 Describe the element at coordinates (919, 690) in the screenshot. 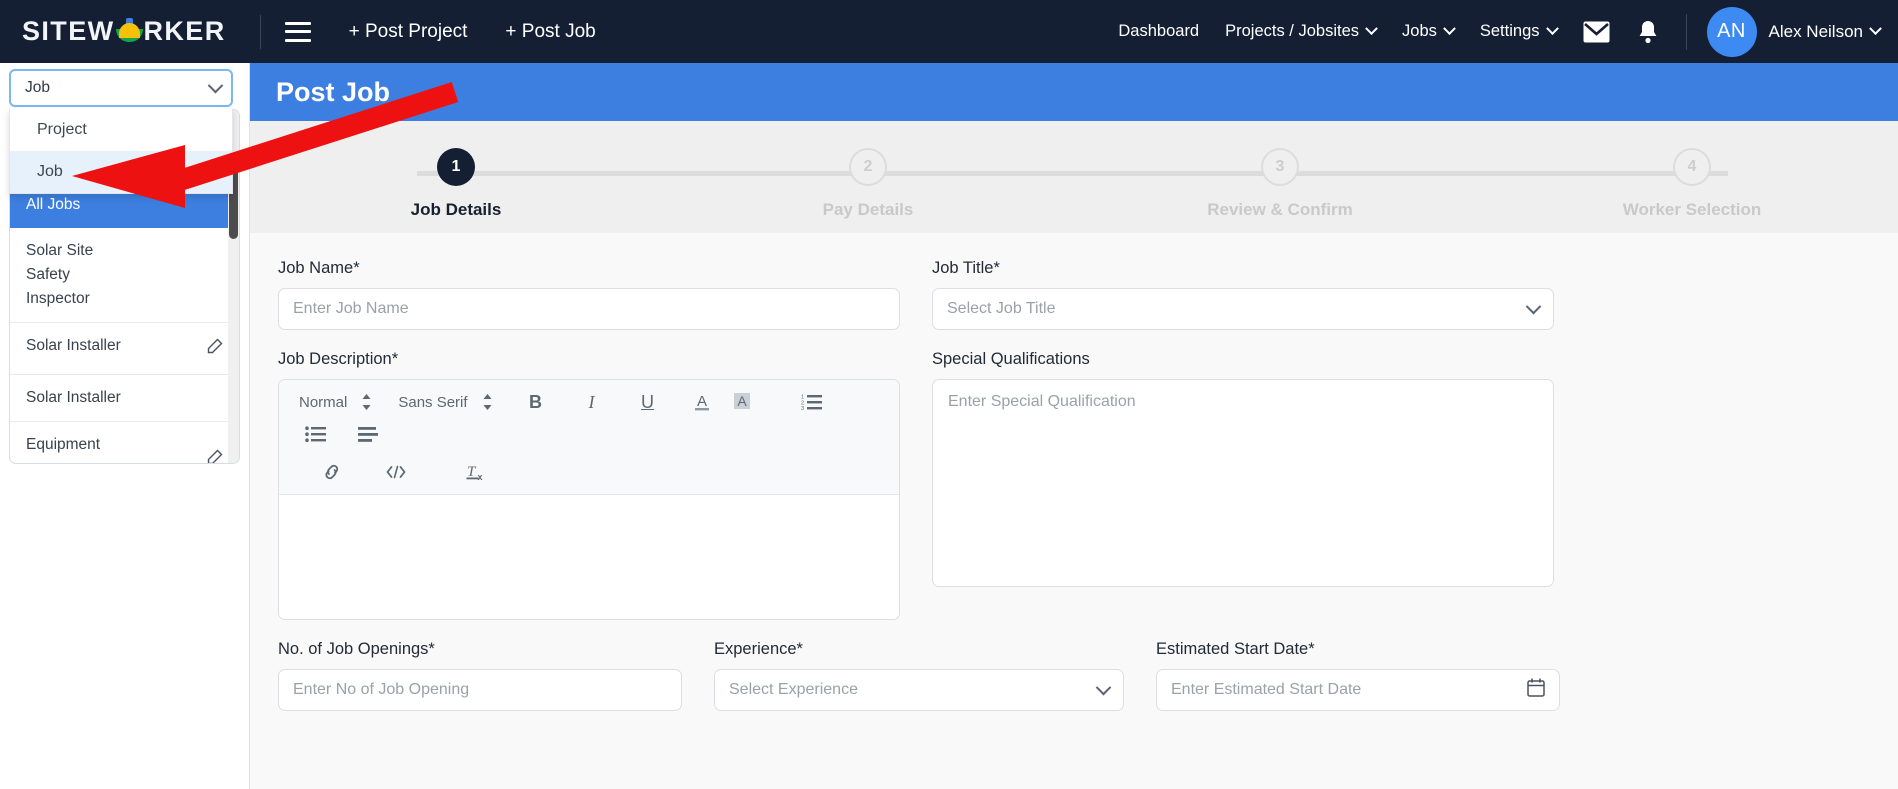

I see `experience-select: Select Experience` at that location.